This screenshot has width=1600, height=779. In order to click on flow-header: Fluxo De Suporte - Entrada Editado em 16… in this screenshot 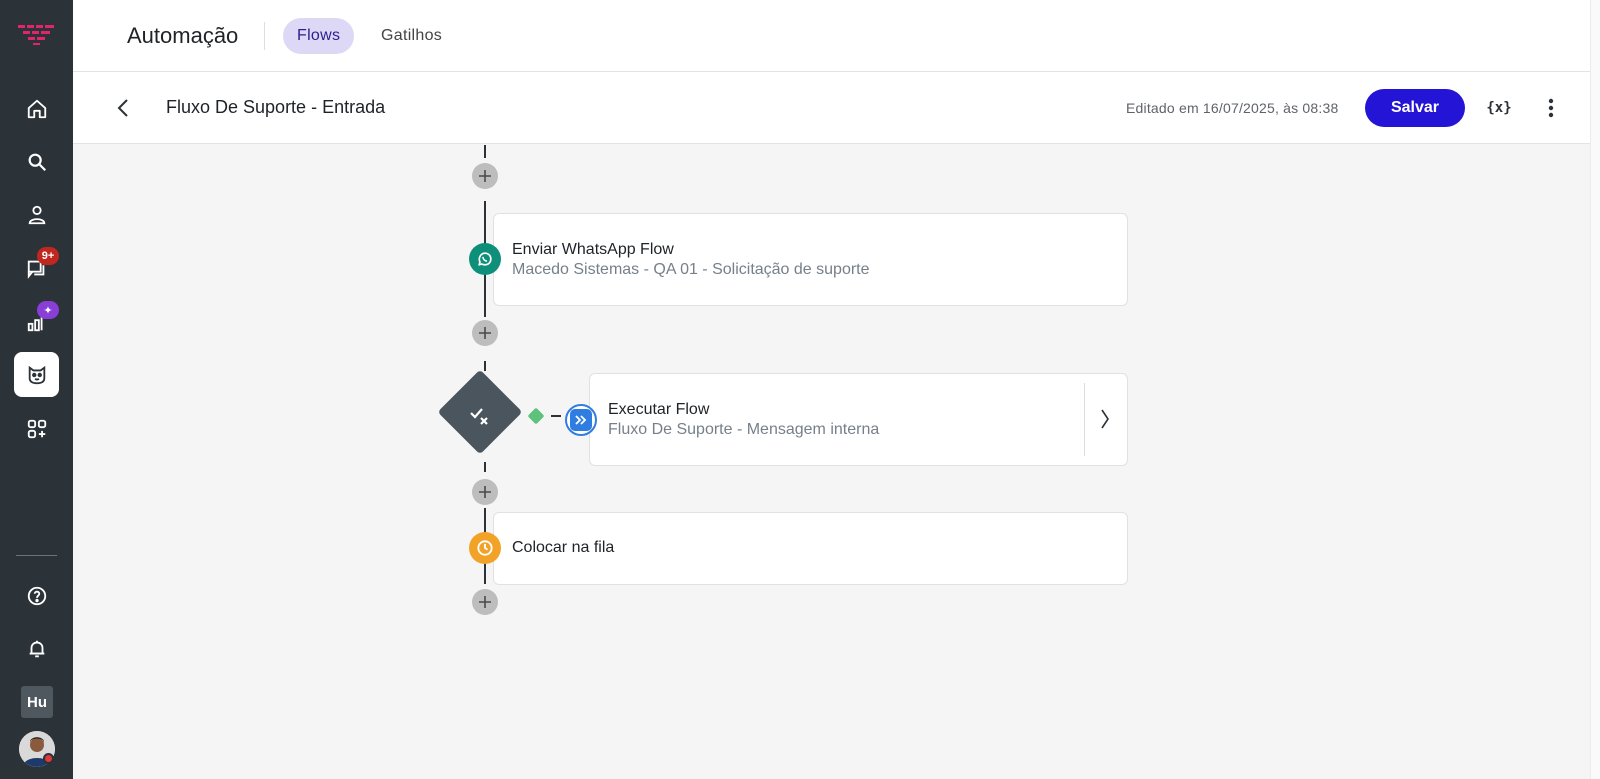, I will do `click(836, 108)`.